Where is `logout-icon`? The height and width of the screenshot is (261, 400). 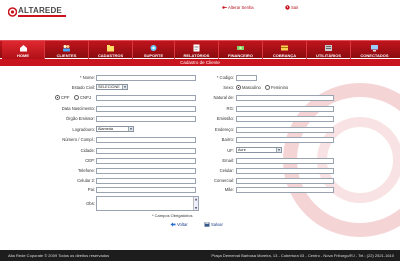
logout-icon is located at coordinates (287, 8).